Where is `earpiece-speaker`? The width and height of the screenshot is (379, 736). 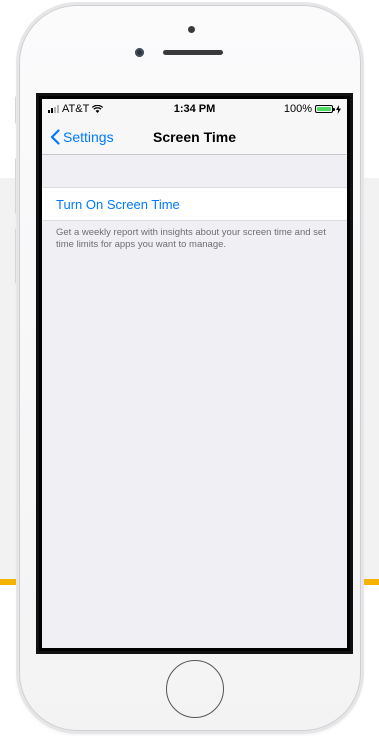 earpiece-speaker is located at coordinates (193, 52).